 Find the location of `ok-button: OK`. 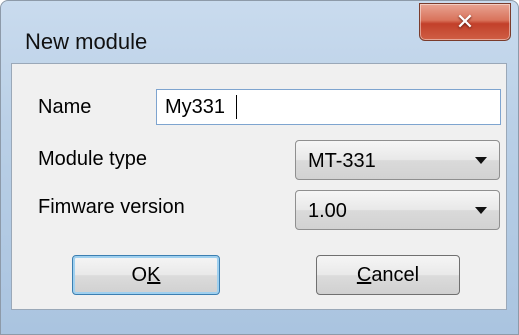

ok-button: OK is located at coordinates (146, 275).